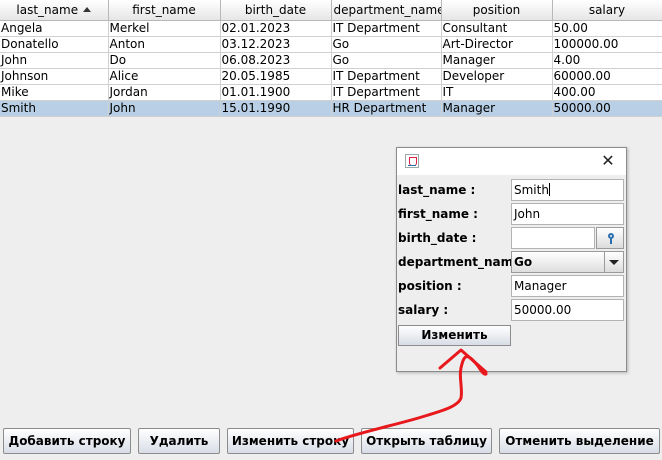  Describe the element at coordinates (276, 108) in the screenshot. I see `table-cell-birth-date: 15.01.1990` at that location.